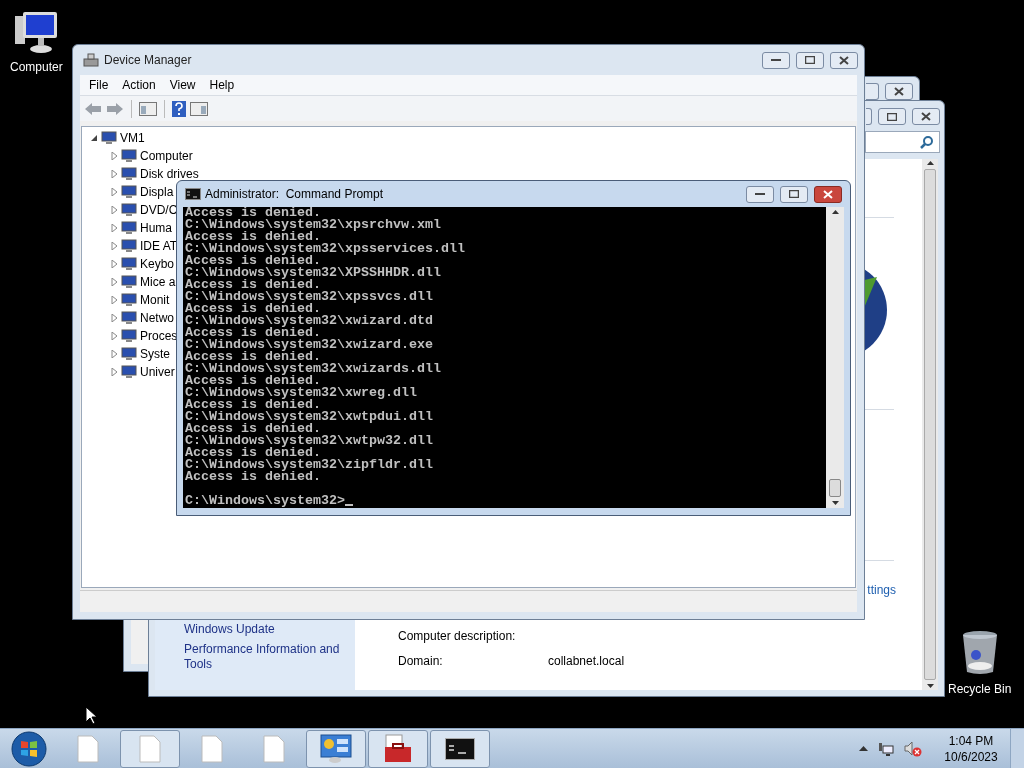  Describe the element at coordinates (148, 108) in the screenshot. I see `console-tree-icon` at that location.